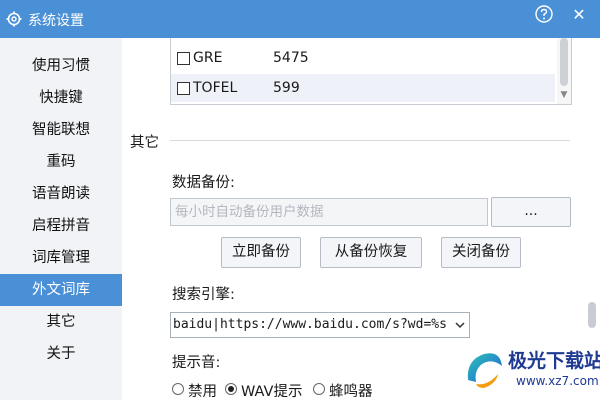 This screenshot has height=401, width=600. What do you see at coordinates (196, 363) in the screenshot?
I see `sound-label: 提示音:` at bounding box center [196, 363].